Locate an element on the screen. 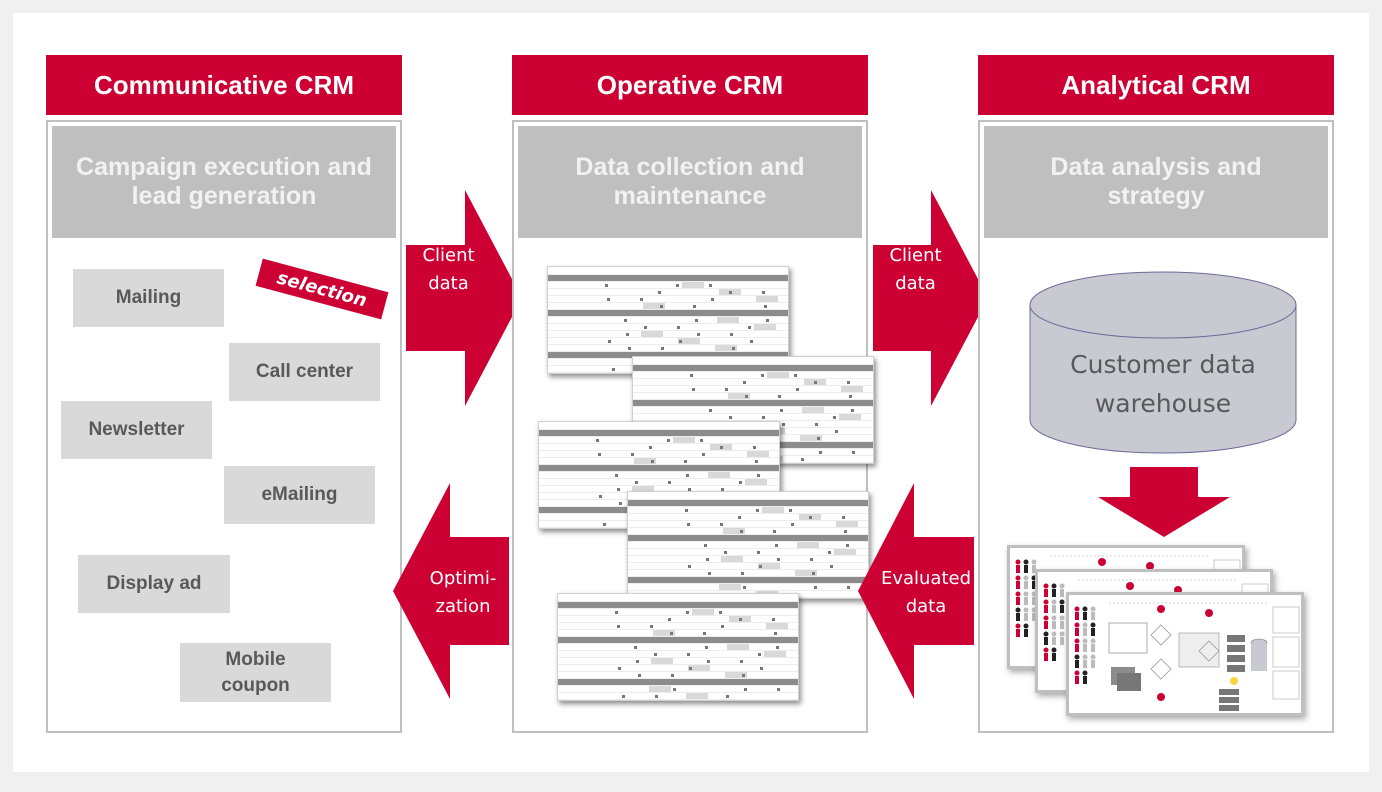  communicative-crm-subheader: Campaign execution and lead generation is located at coordinates (224, 182).